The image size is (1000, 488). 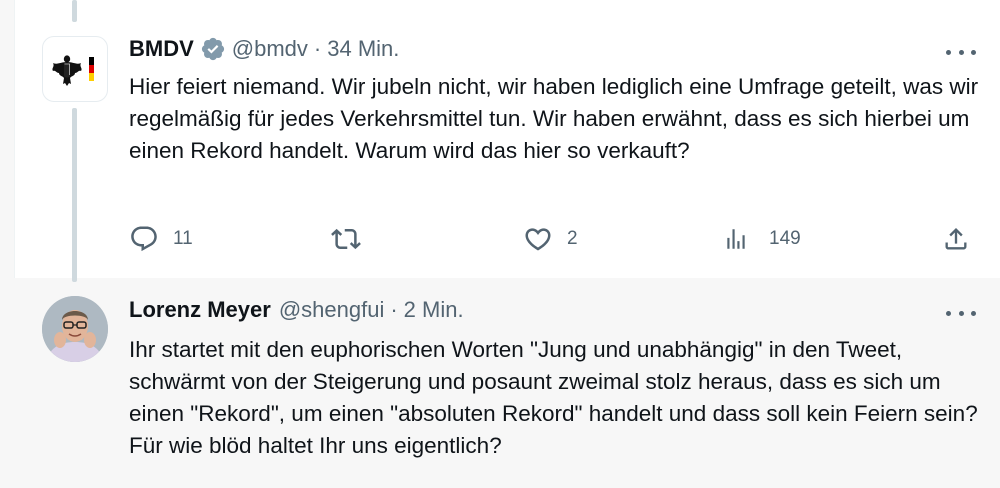 What do you see at coordinates (538, 239) in the screenshot?
I see `like-icon` at bounding box center [538, 239].